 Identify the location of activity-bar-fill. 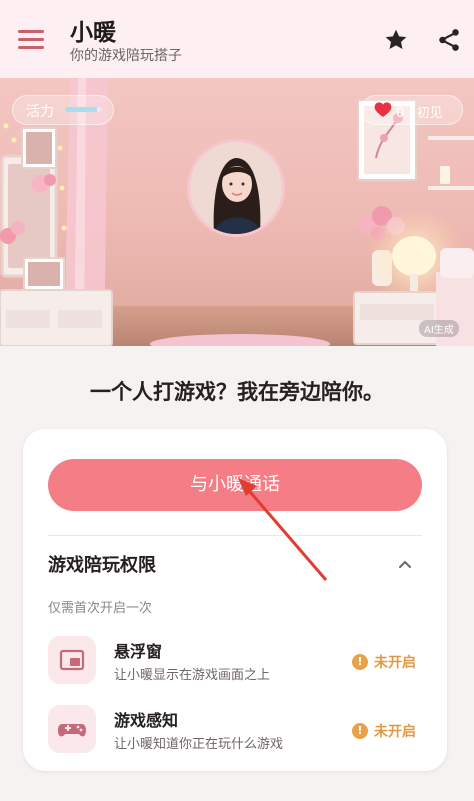
(81, 109).